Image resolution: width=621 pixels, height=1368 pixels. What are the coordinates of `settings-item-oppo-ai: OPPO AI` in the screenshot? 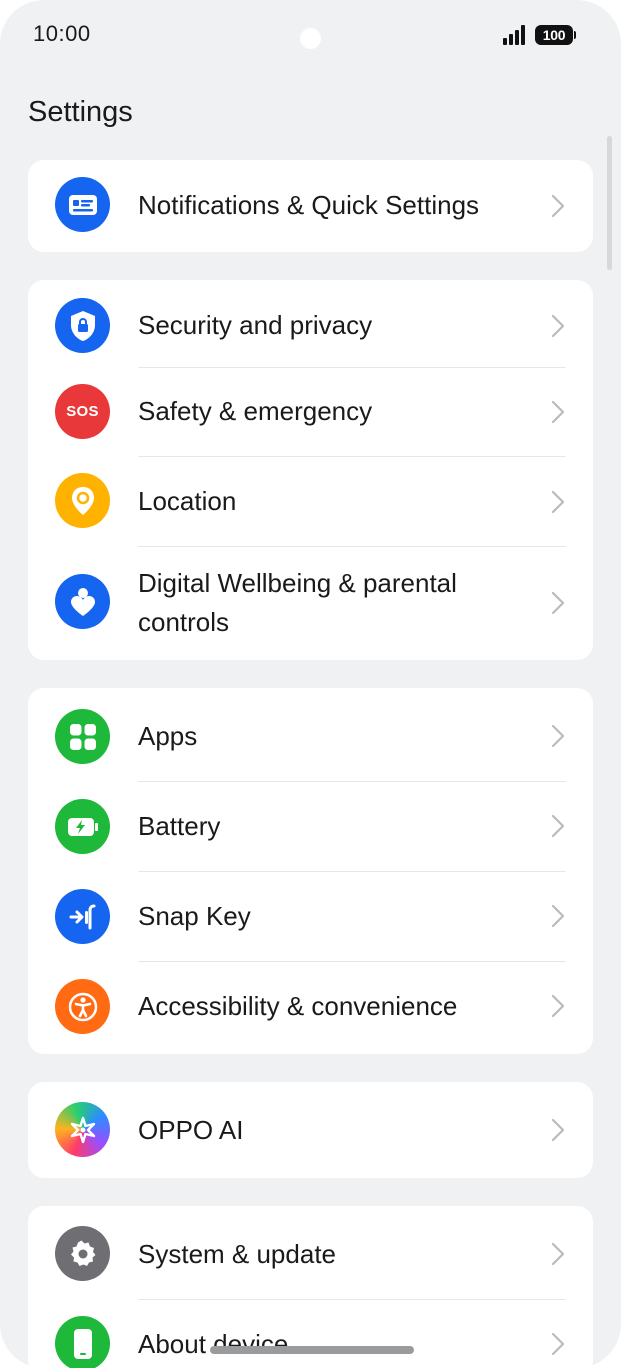 It's located at (310, 1130).